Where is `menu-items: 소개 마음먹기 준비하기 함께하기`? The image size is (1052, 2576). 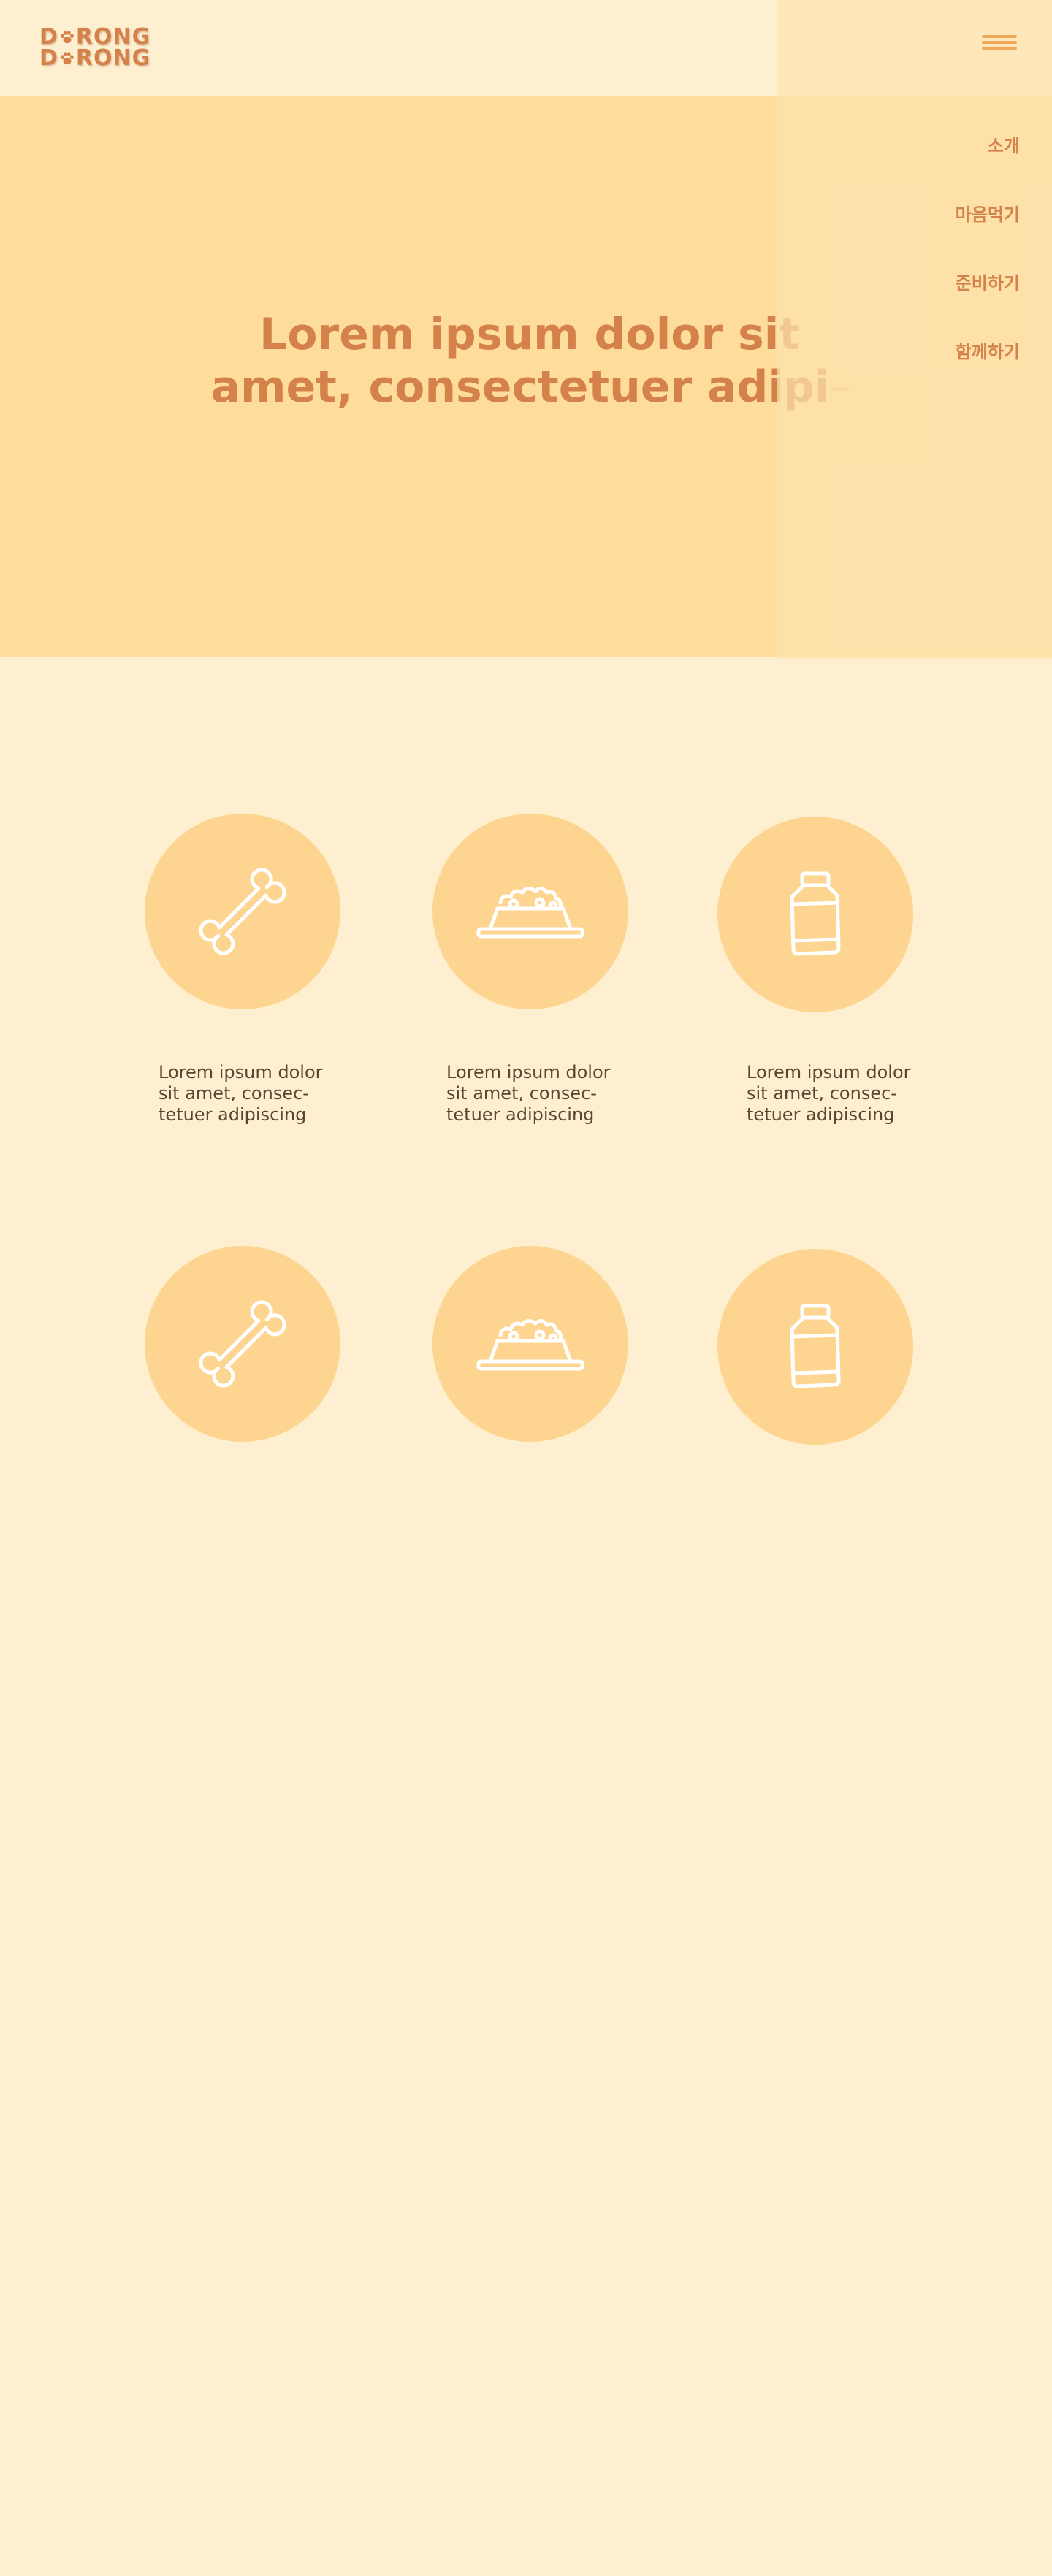 menu-items: 소개 마음먹기 준비하기 함께하기 is located at coordinates (988, 268).